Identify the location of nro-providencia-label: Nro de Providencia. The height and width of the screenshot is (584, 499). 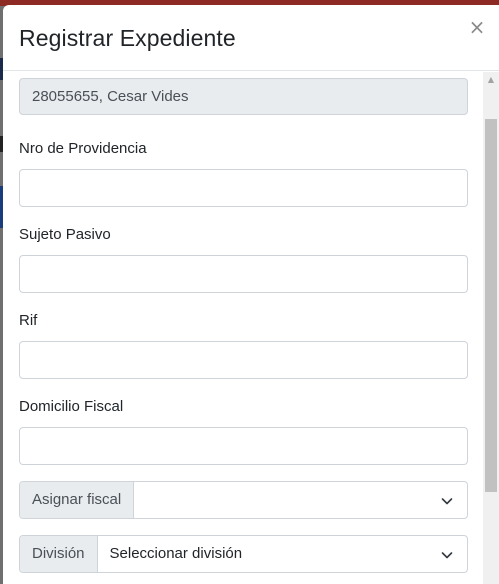
(83, 148).